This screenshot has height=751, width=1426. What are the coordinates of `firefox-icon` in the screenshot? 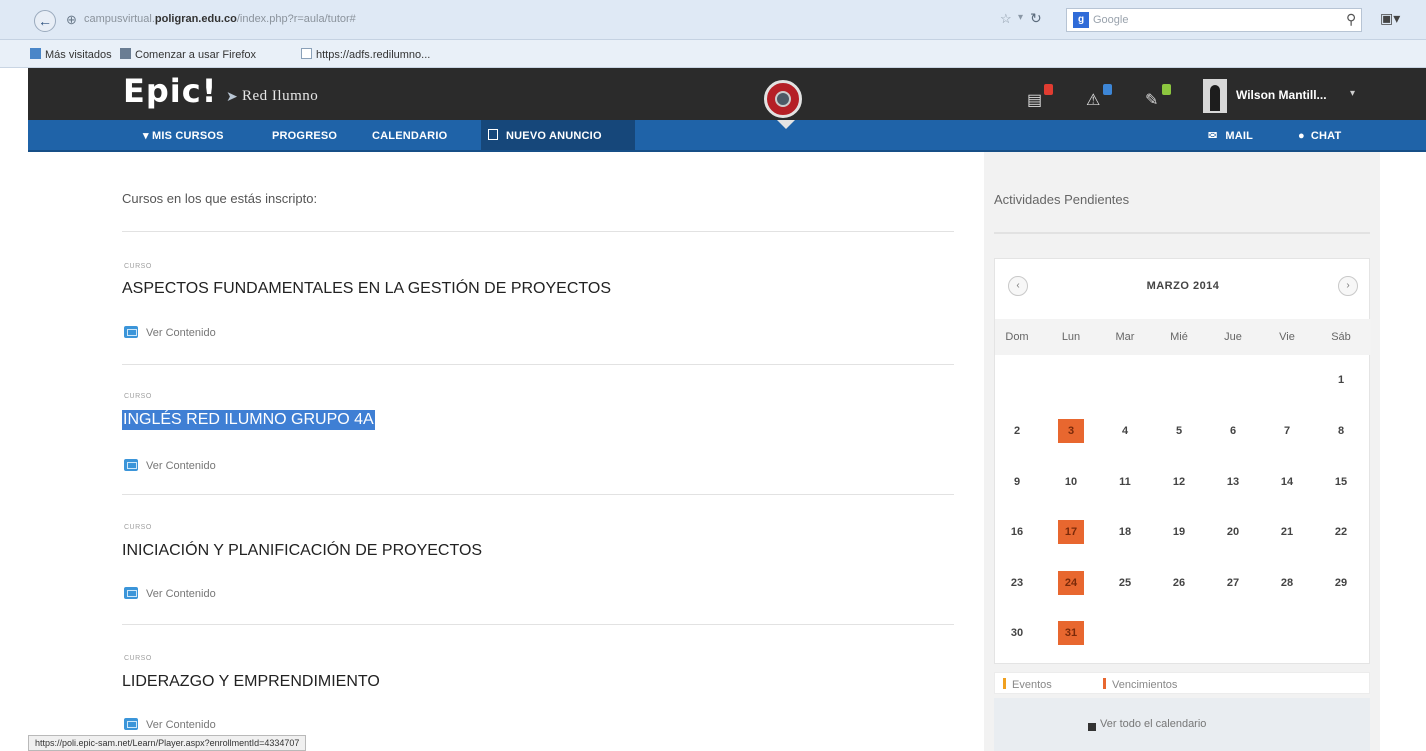 It's located at (125, 53).